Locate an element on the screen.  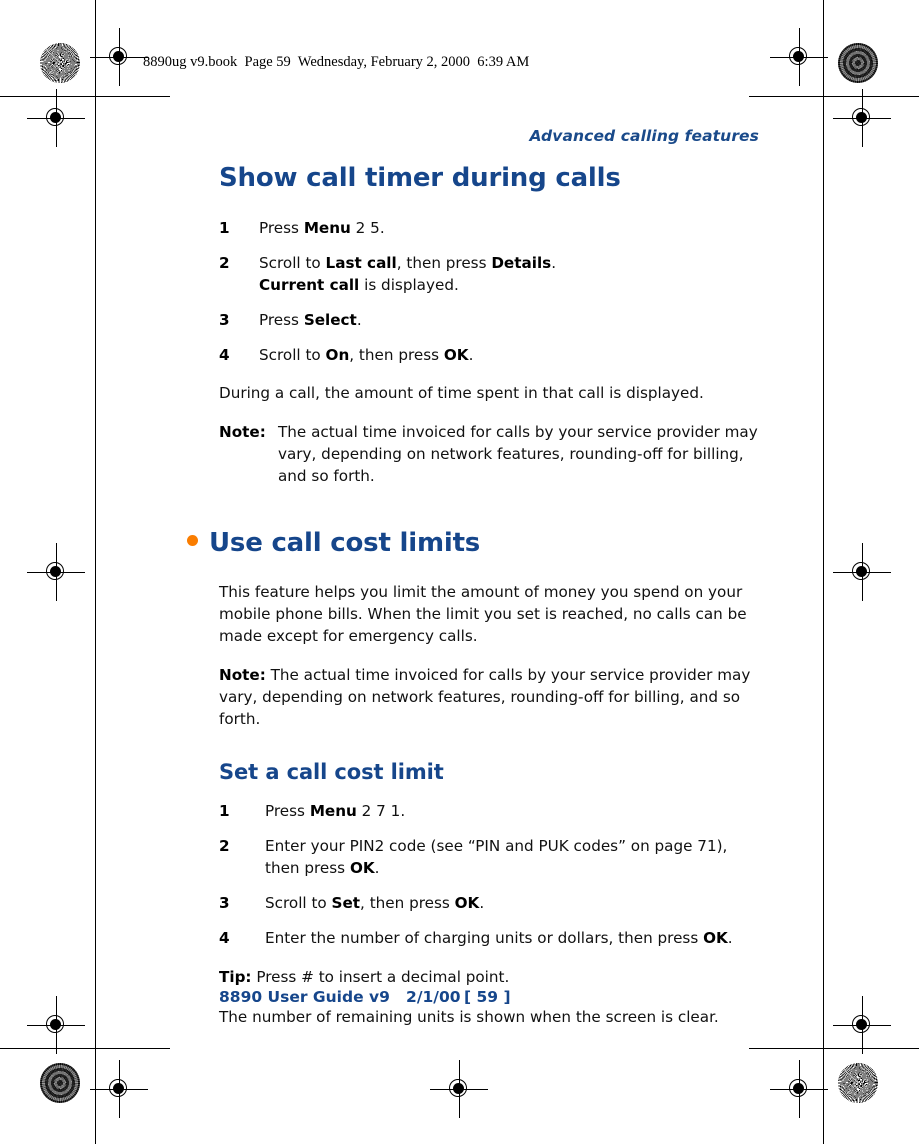
page-title: Show call timer during calls is located at coordinates (420, 178).